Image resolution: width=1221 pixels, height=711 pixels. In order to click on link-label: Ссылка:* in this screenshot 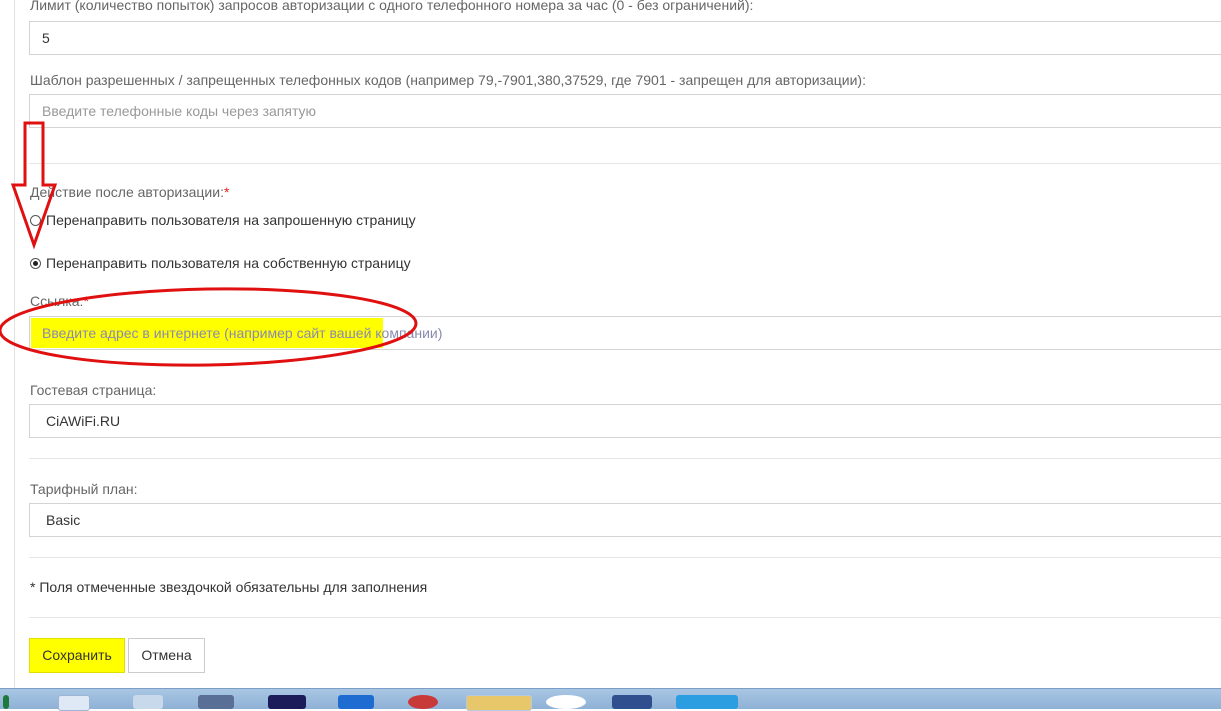, I will do `click(59, 301)`.